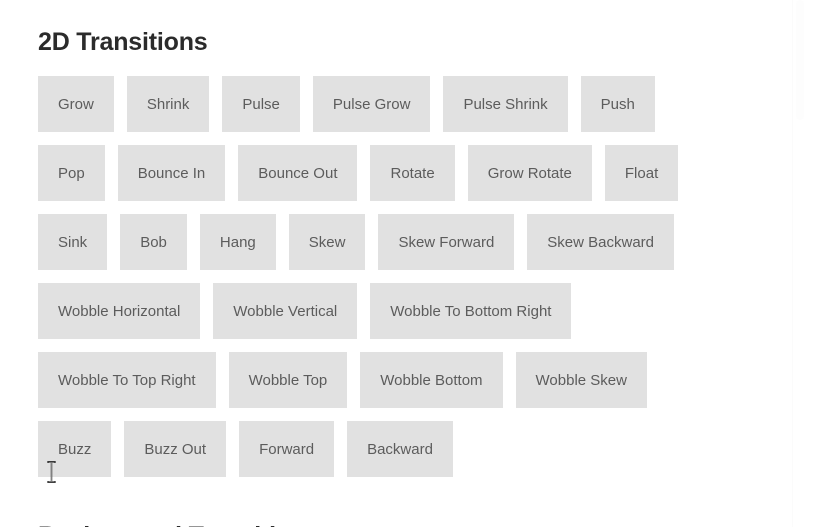 The image size is (820, 527). Describe the element at coordinates (175, 449) in the screenshot. I see `effect-button: Buzz Out` at that location.